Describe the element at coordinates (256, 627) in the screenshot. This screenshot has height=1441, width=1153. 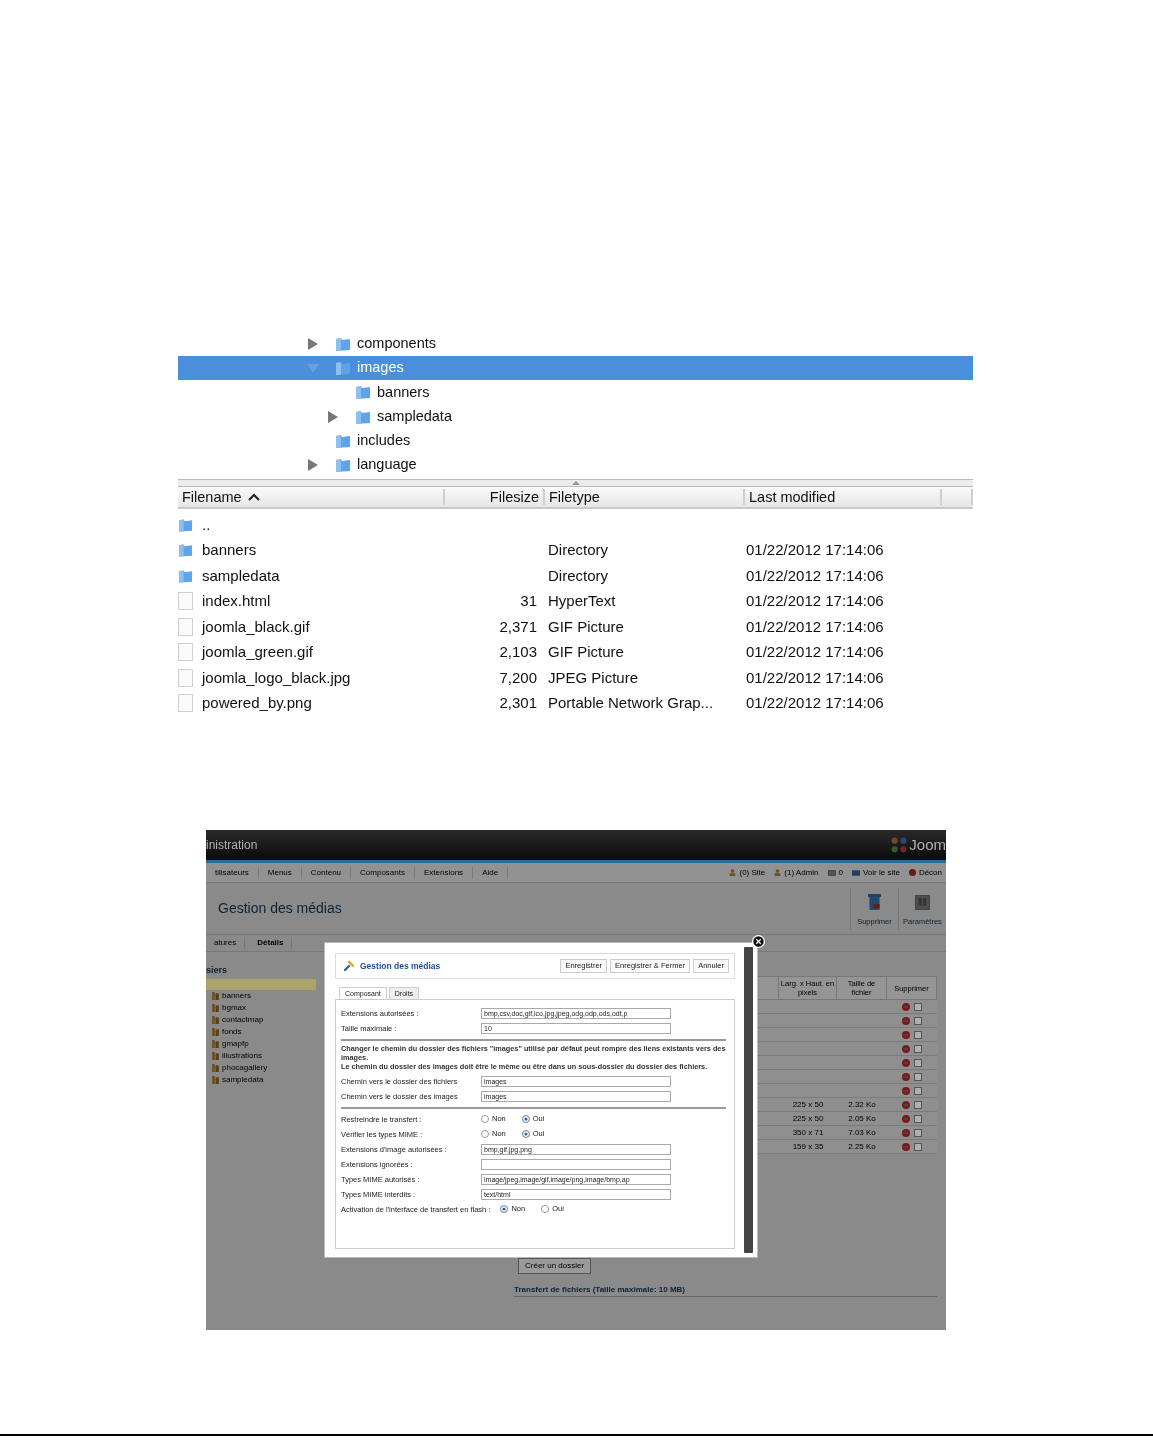
I see `file-name: joomla_black.gif` at that location.